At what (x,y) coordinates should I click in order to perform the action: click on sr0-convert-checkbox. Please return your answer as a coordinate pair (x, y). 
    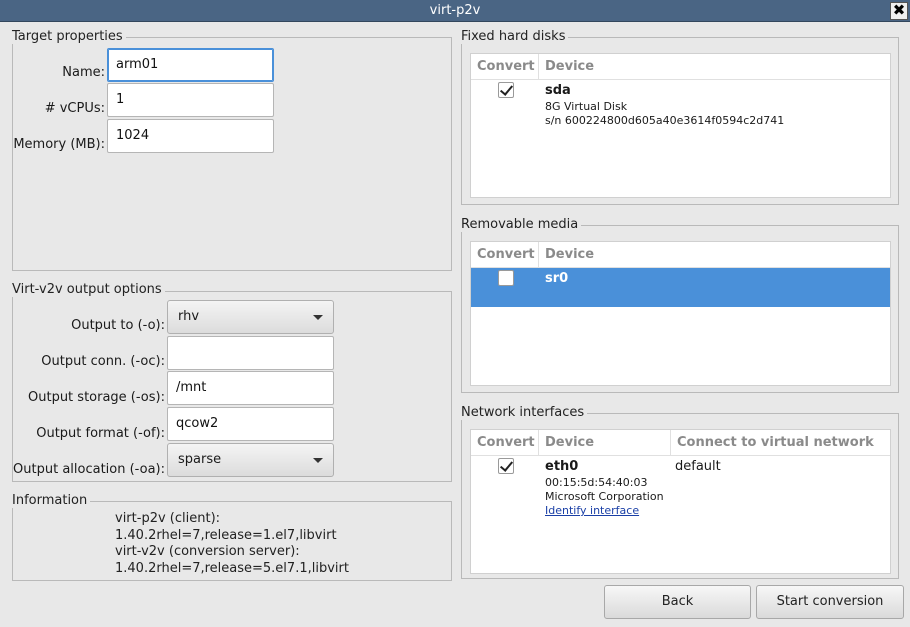
    Looking at the image, I should click on (506, 278).